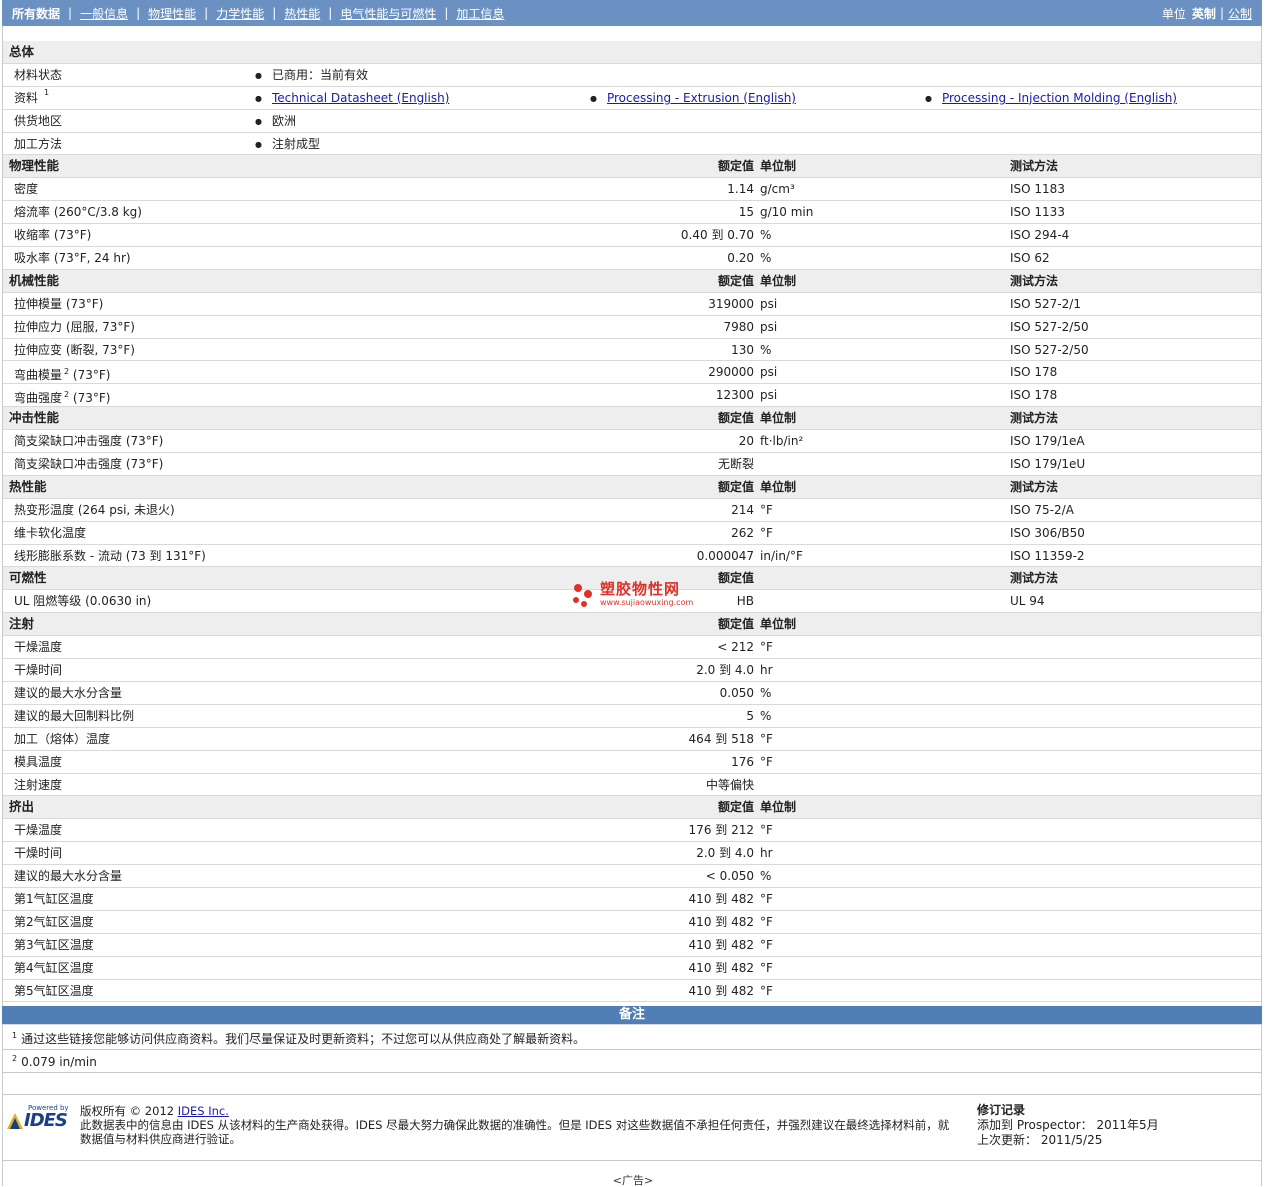 The image size is (1266, 1187). Describe the element at coordinates (1037, 212) in the screenshot. I see `test-method: ISO 1133` at that location.